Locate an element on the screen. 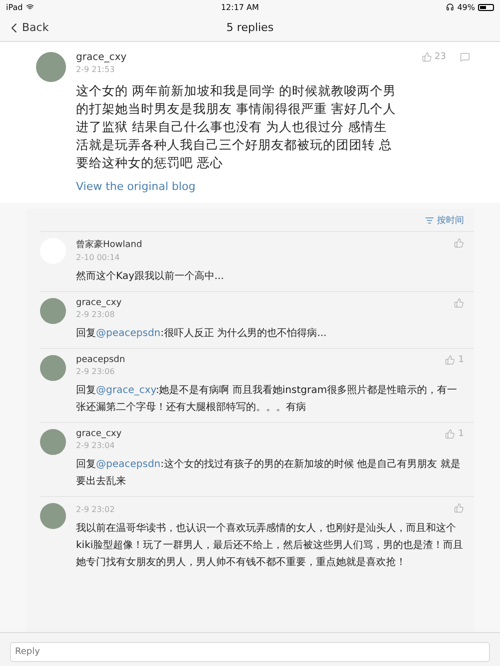 The width and height of the screenshot is (500, 666). battery-percent: 49% is located at coordinates (466, 7).